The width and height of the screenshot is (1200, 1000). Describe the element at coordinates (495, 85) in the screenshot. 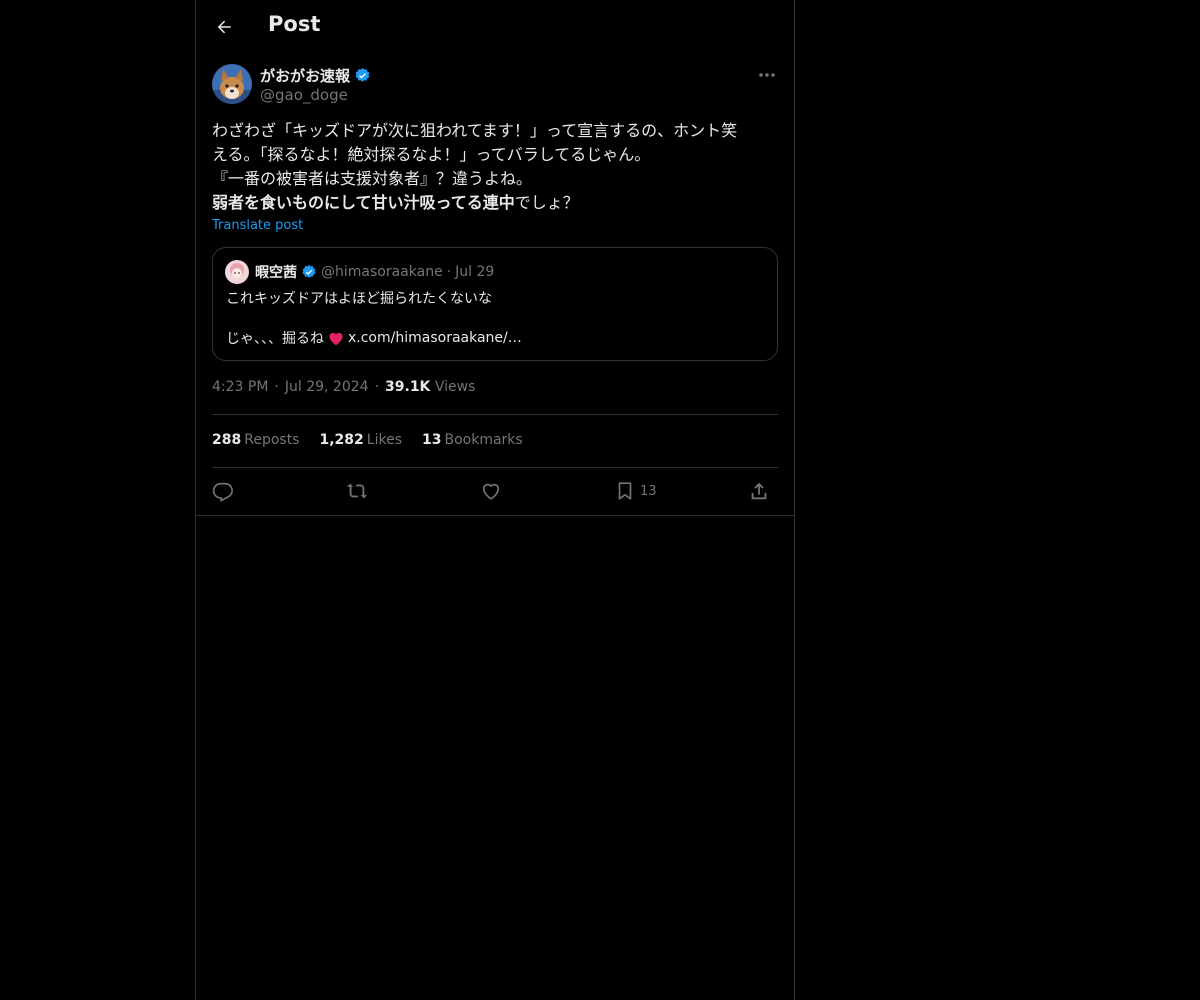

I see `author-block: がおがお速報 @gao_doge` at that location.